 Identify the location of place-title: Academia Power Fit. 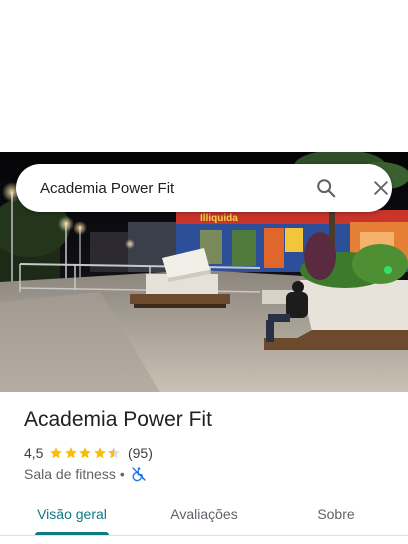
(118, 419).